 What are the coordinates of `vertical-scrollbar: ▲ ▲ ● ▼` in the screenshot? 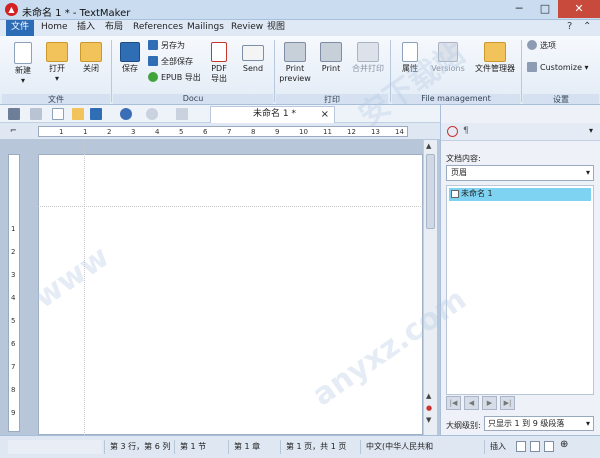 It's located at (430, 287).